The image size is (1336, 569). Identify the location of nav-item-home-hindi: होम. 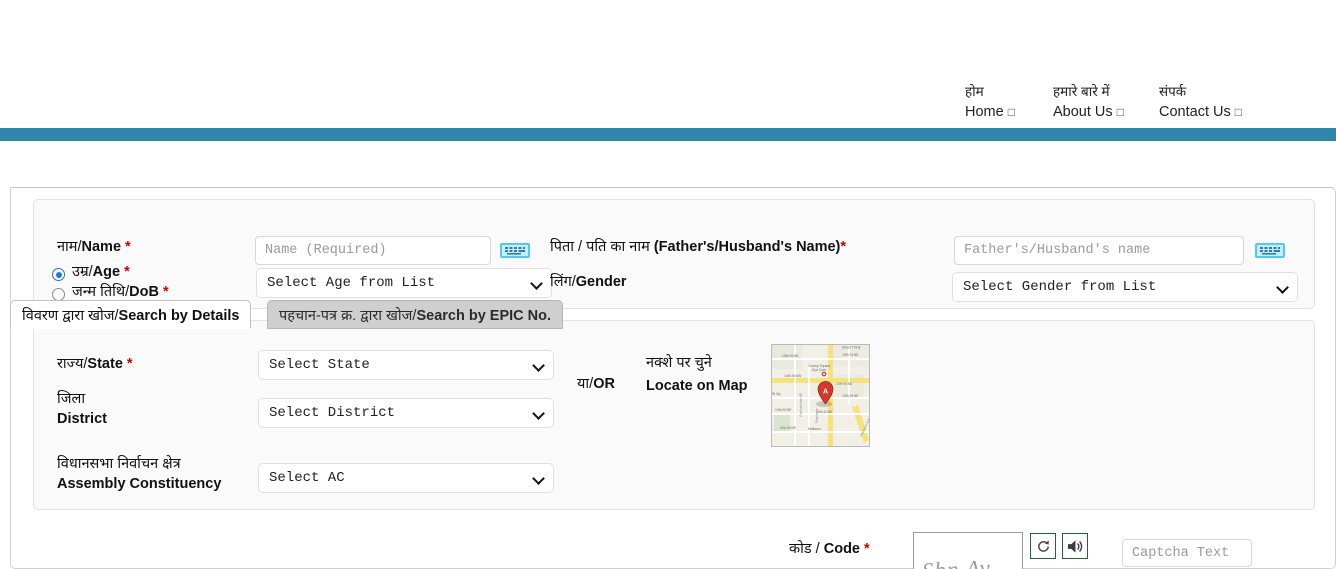
(974, 91).